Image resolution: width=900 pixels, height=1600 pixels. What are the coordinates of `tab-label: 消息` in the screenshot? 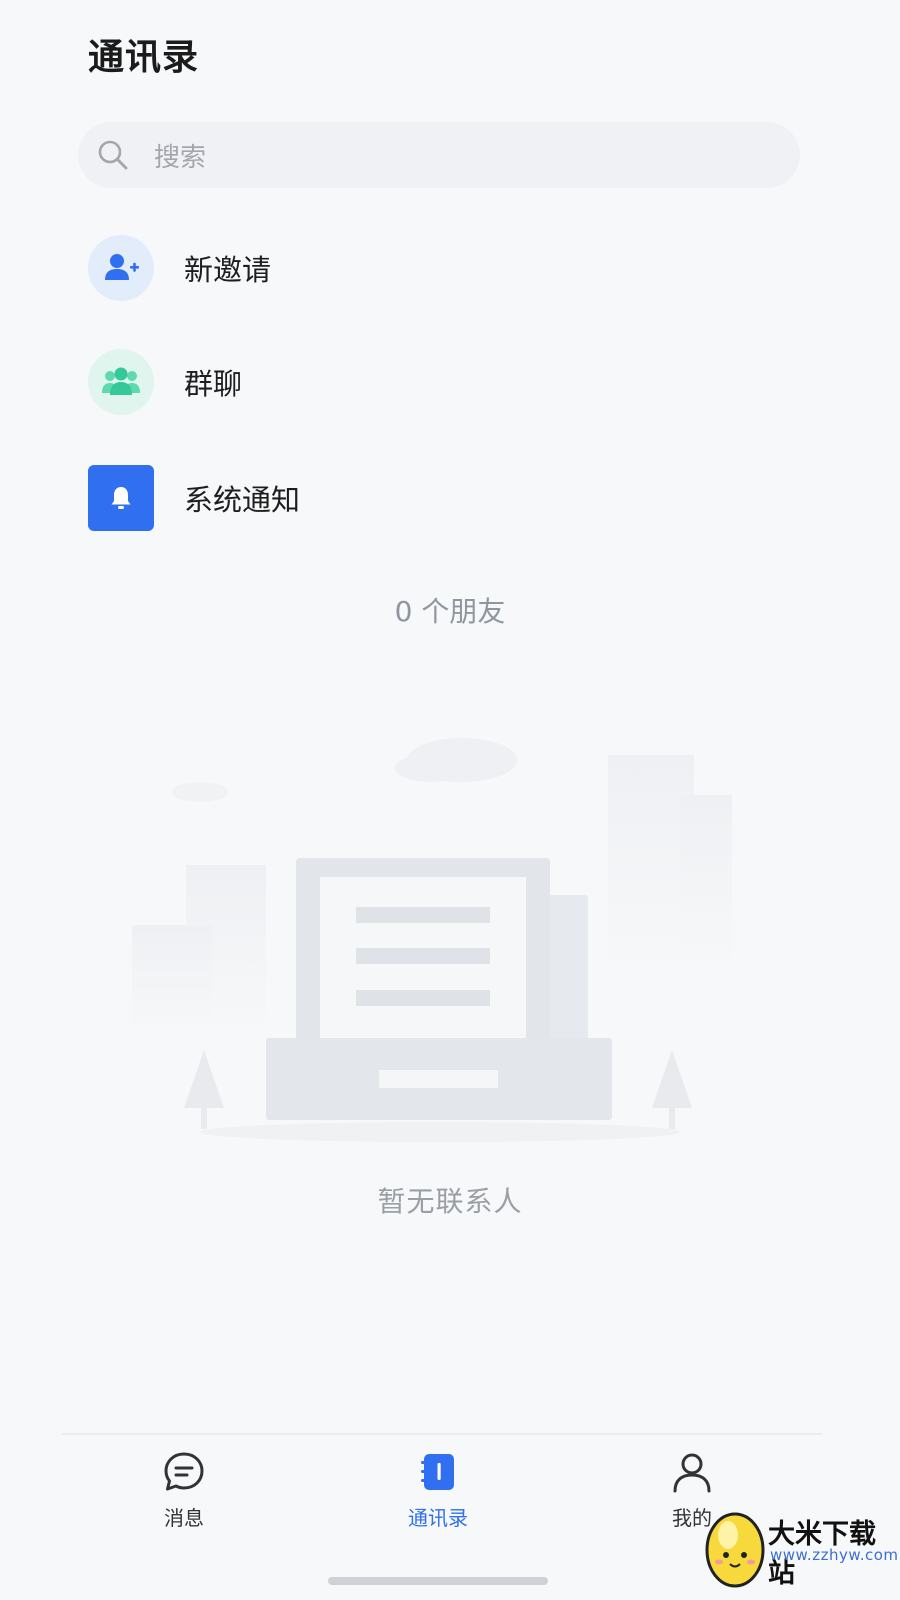 It's located at (184, 1518).